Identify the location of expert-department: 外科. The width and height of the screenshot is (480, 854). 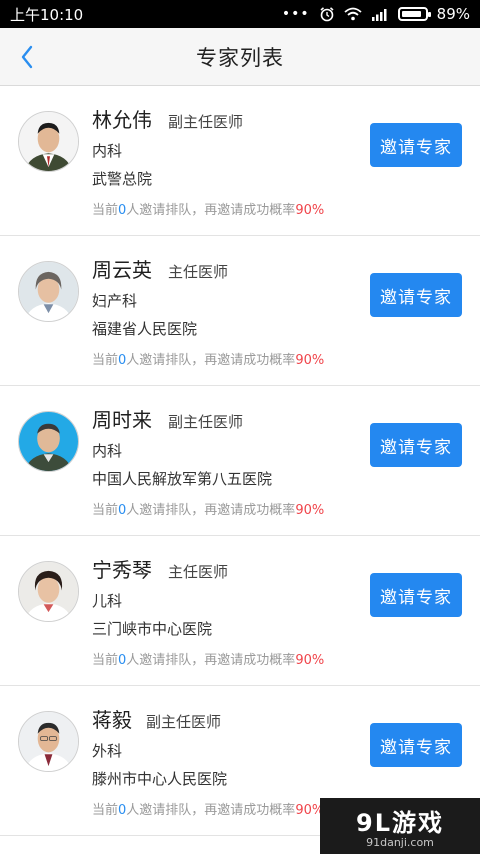
(107, 751).